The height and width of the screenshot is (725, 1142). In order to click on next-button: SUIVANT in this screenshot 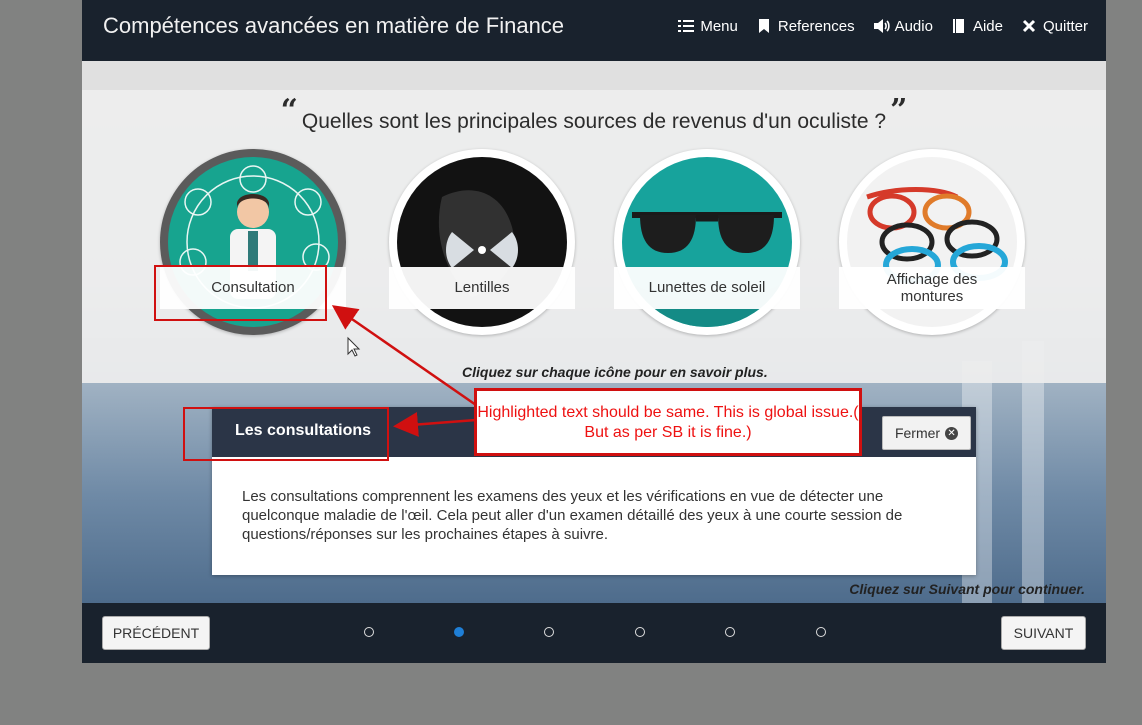, I will do `click(1043, 633)`.